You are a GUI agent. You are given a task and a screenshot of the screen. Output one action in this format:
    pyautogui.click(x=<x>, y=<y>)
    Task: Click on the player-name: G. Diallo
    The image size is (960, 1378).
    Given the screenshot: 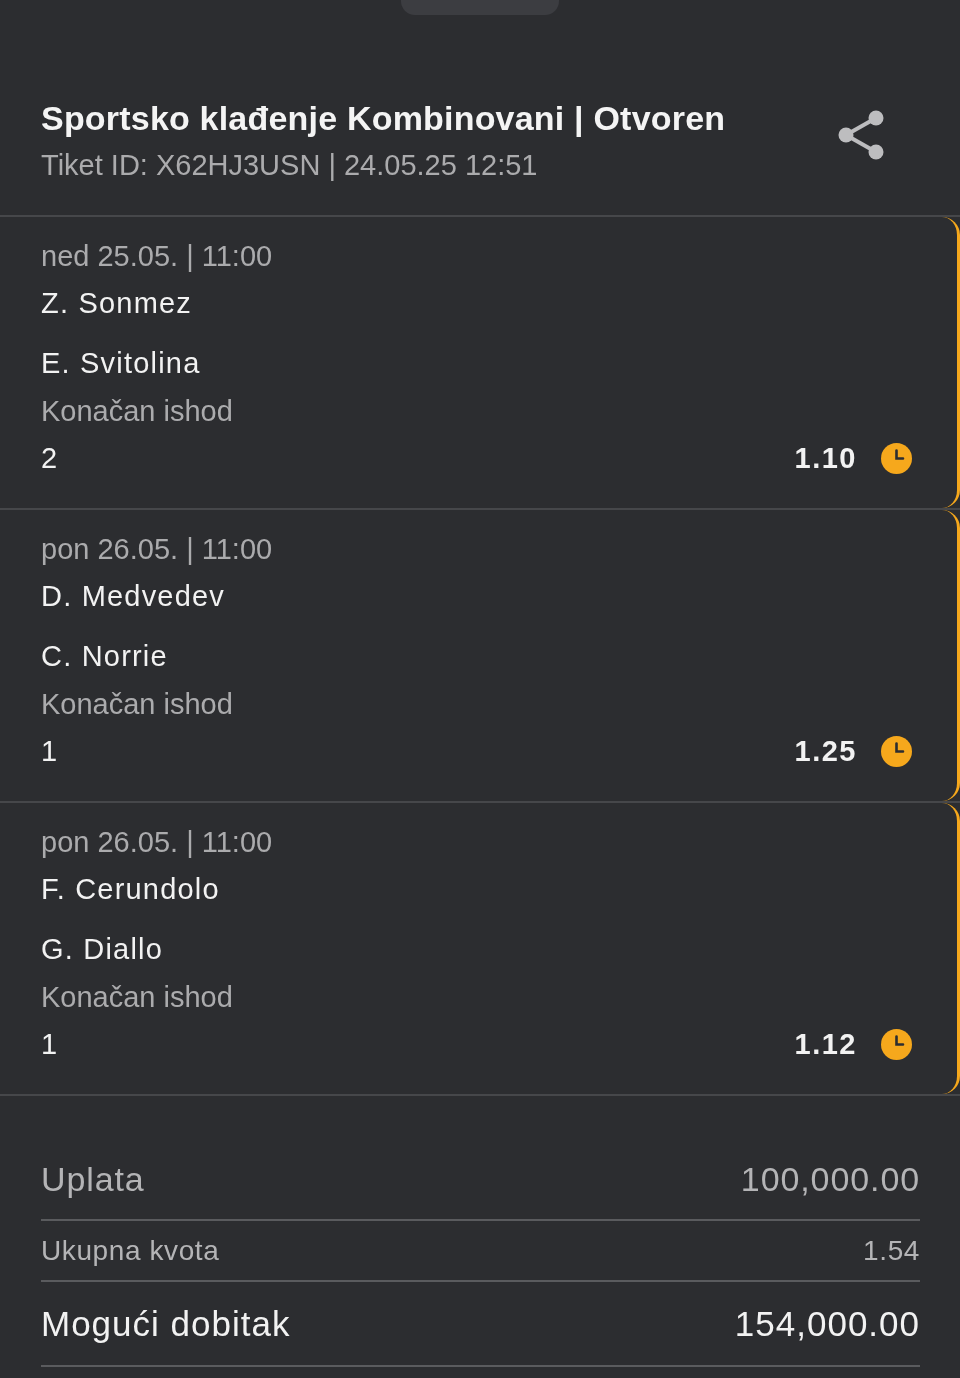 What is the action you would take?
    pyautogui.click(x=102, y=949)
    